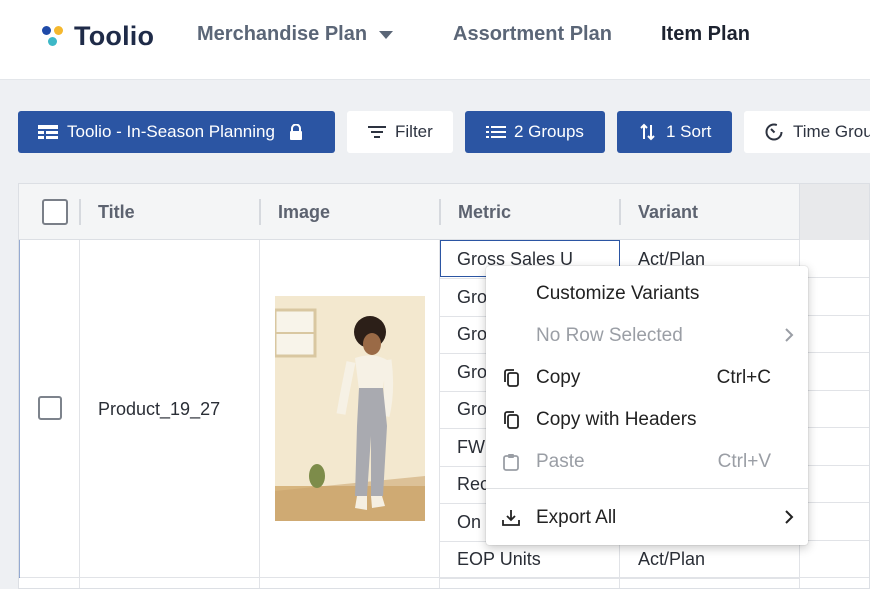  What do you see at coordinates (647, 378) in the screenshot?
I see `menu-item-copy: Copy Ctrl+C` at bounding box center [647, 378].